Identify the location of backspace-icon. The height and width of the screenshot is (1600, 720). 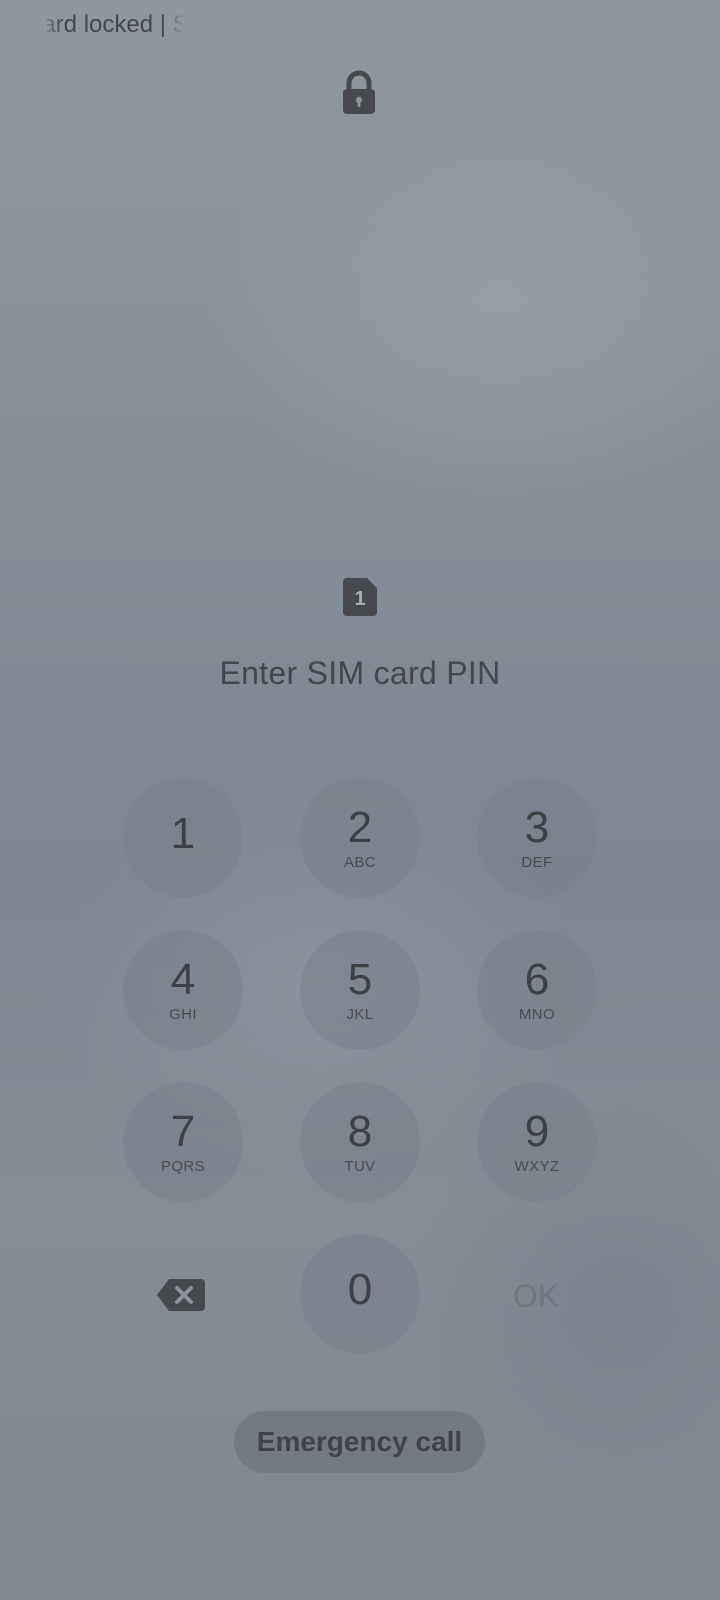
(181, 1295).